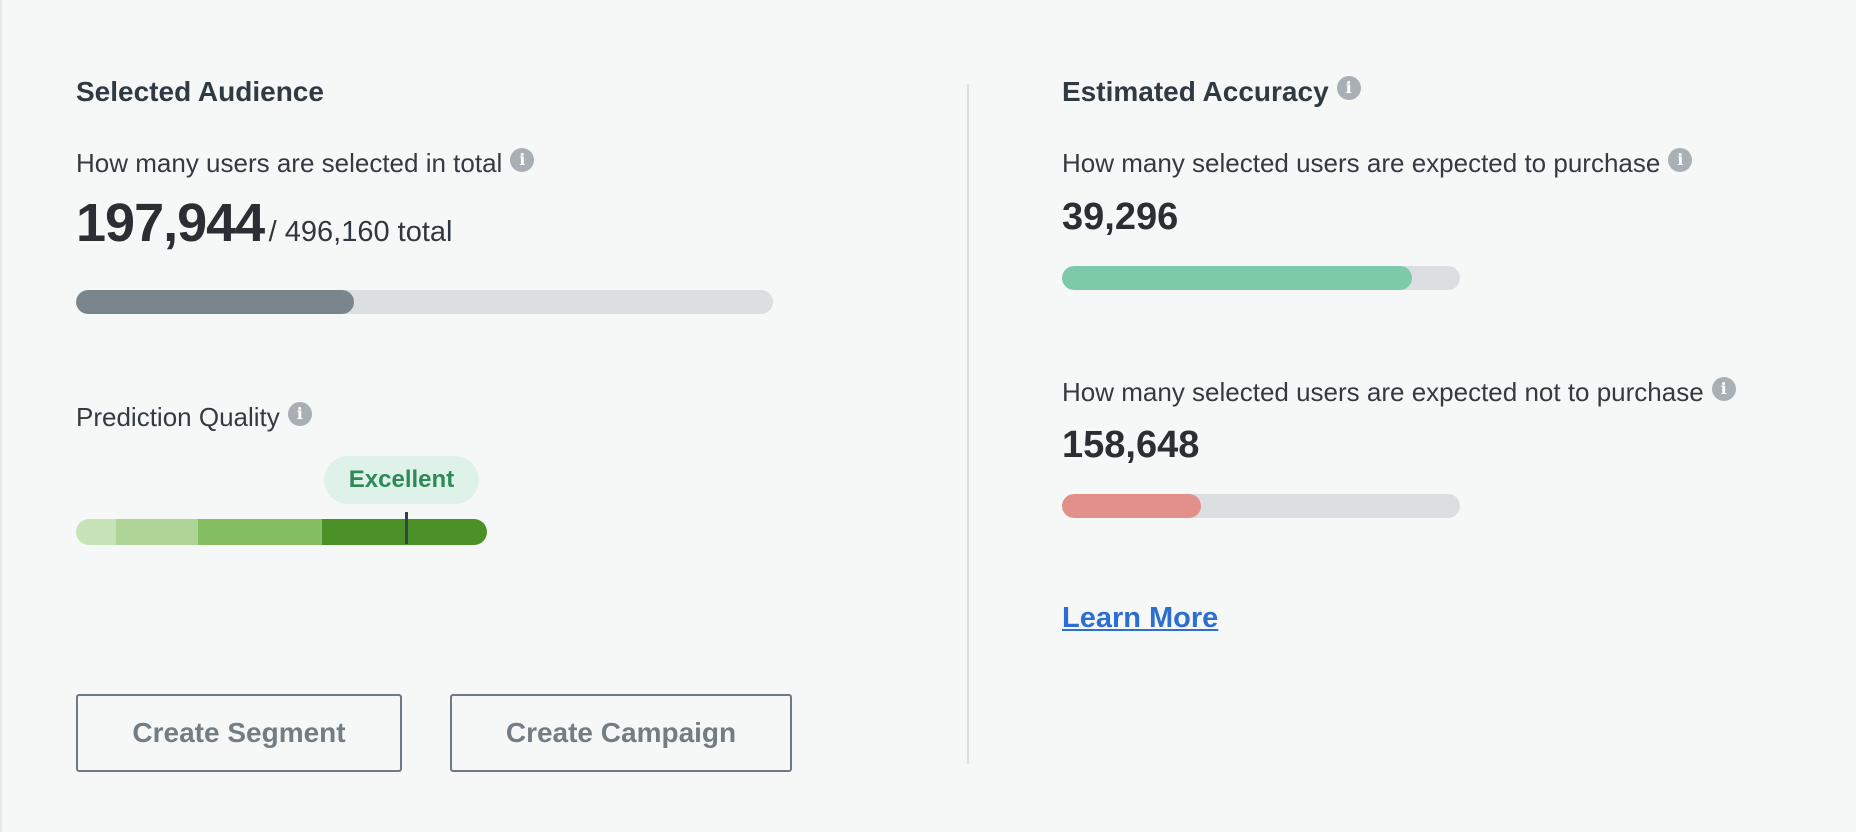 This screenshot has height=832, width=1856. I want to click on quality-segment-poor, so click(96, 532).